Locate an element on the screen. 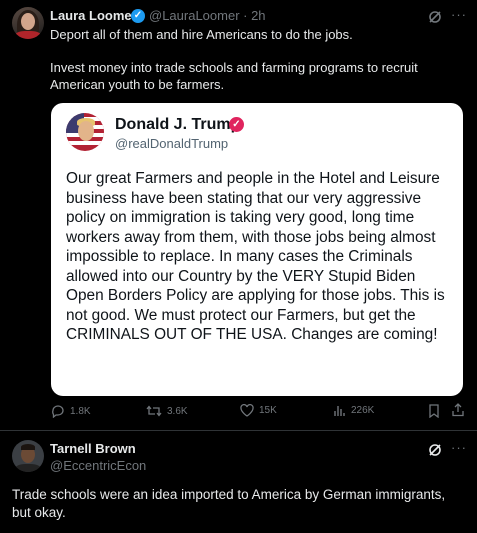  reply-button: 1.8K is located at coordinates (71, 411).